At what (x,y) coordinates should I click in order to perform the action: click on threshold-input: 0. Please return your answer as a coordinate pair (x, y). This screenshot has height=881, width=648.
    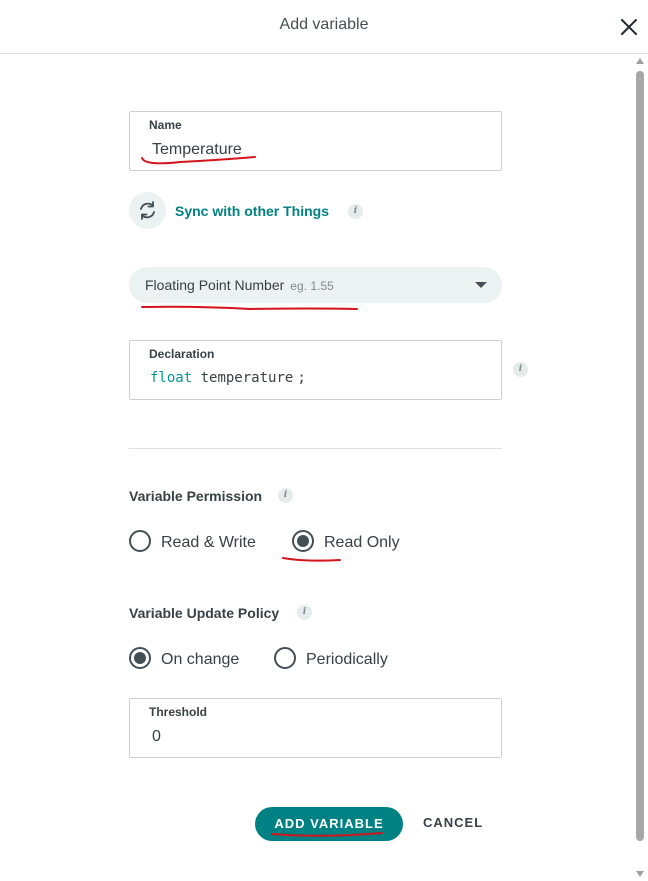
    Looking at the image, I should click on (156, 737).